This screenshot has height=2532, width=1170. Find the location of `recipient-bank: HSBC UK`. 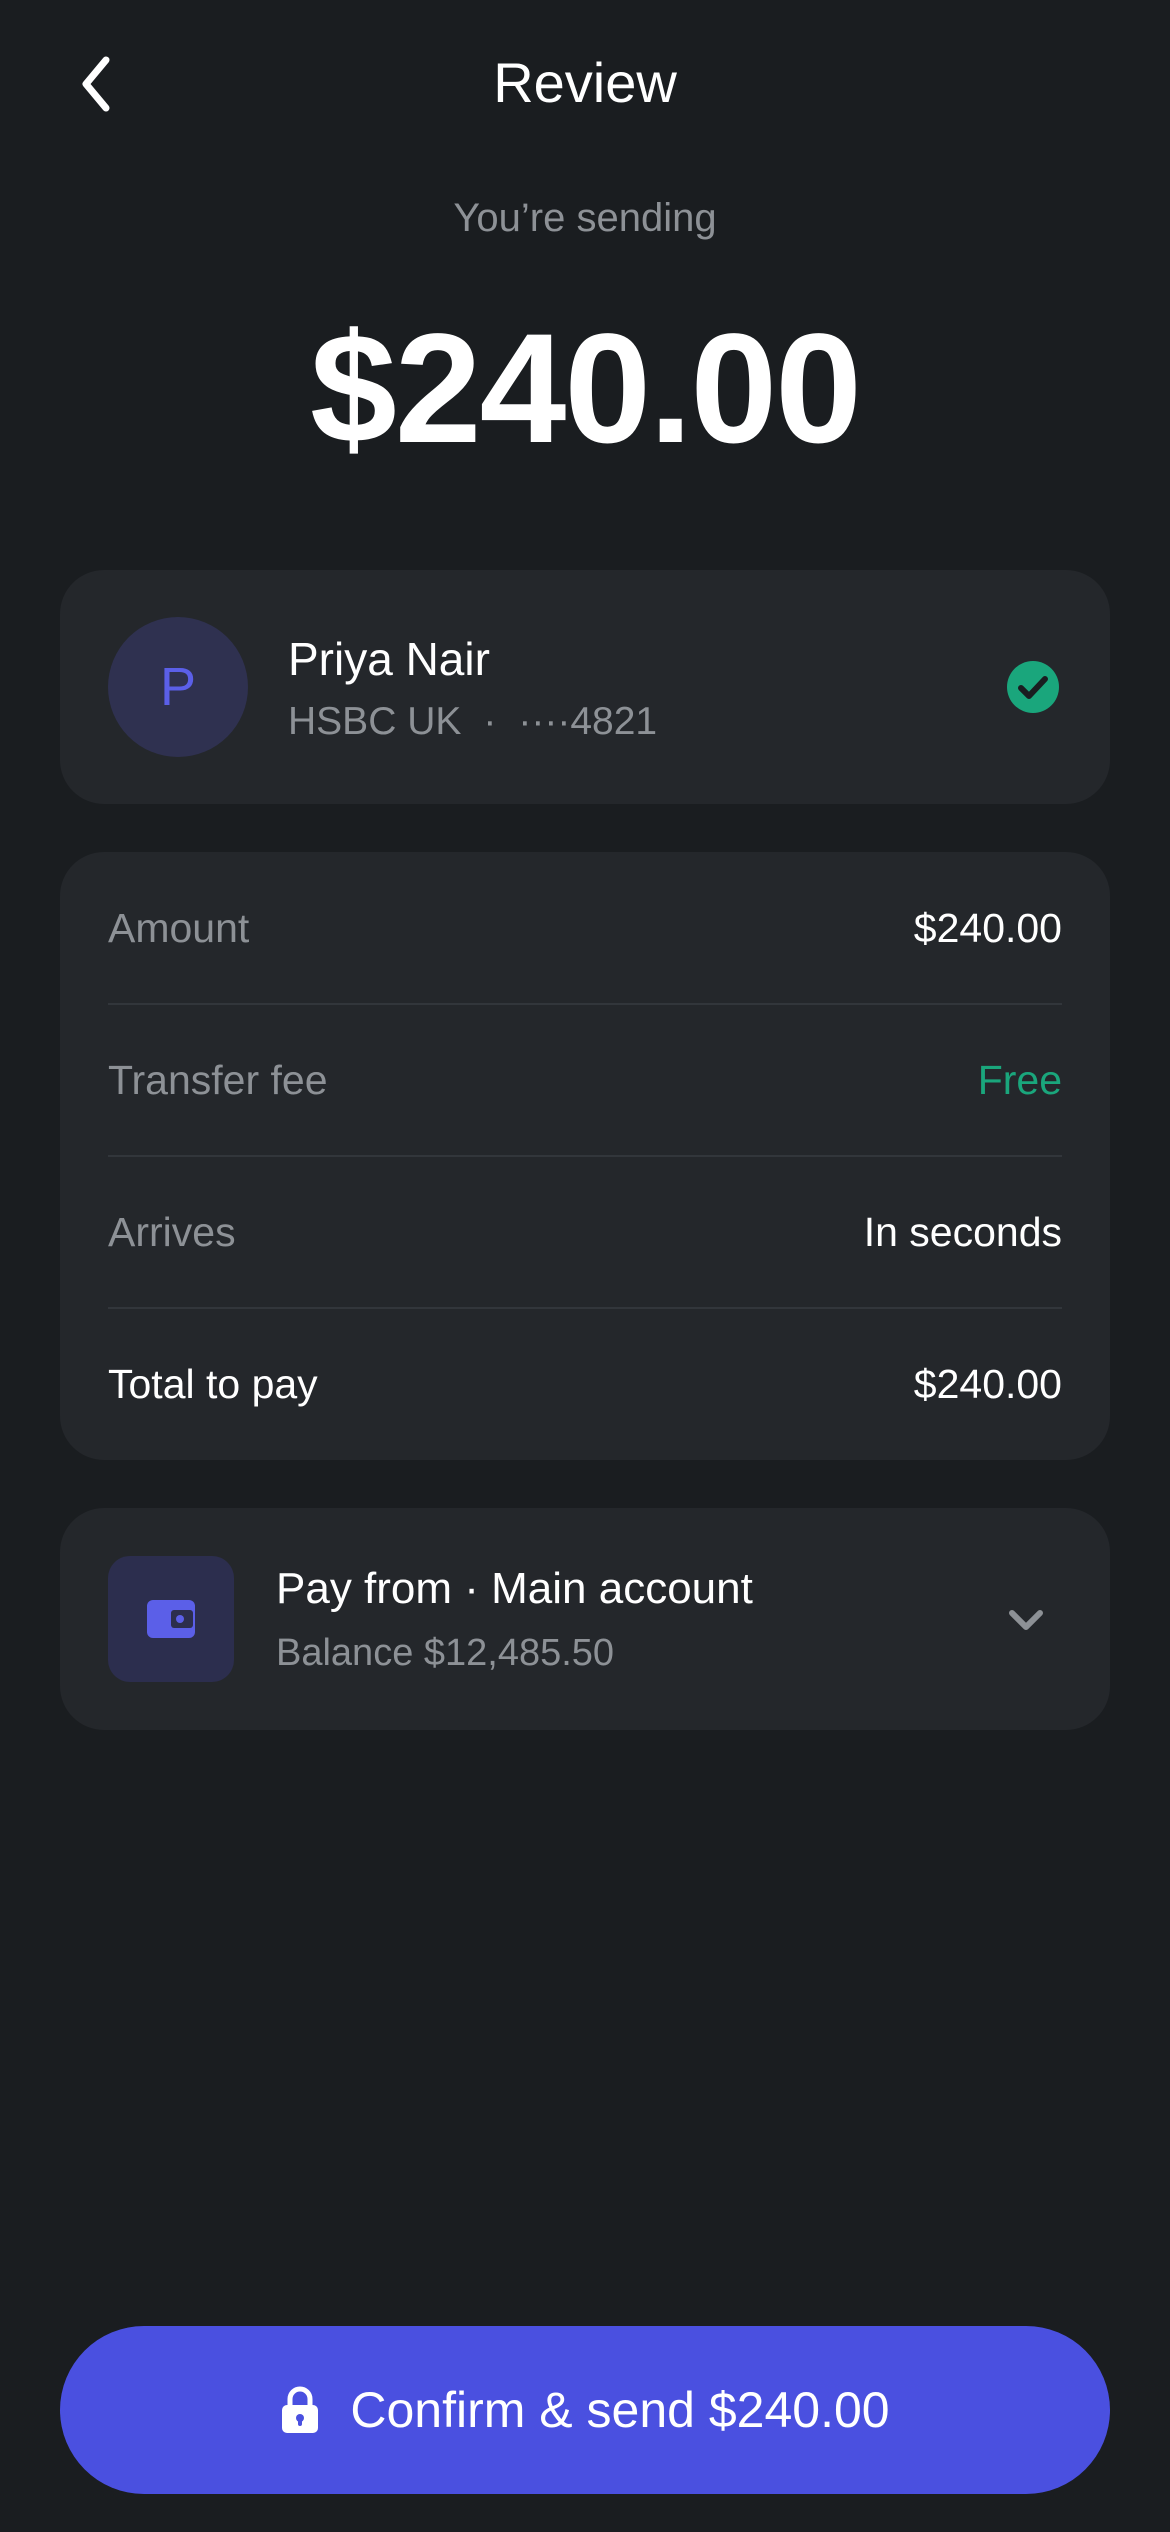

recipient-bank: HSBC UK is located at coordinates (375, 721).